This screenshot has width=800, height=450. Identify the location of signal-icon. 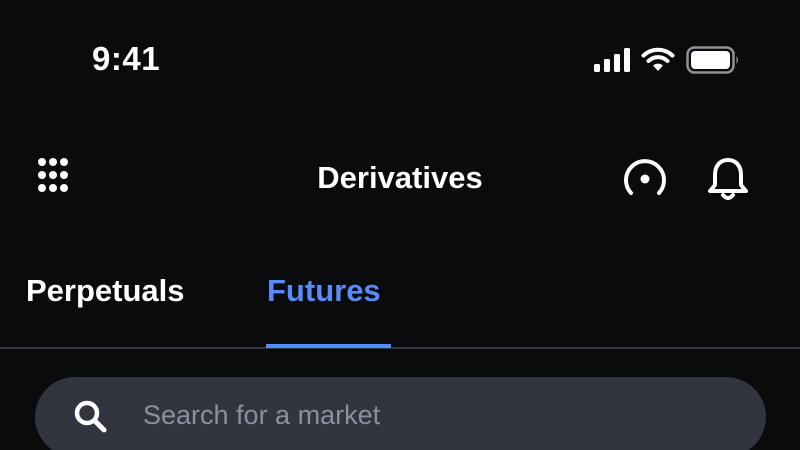
(612, 60).